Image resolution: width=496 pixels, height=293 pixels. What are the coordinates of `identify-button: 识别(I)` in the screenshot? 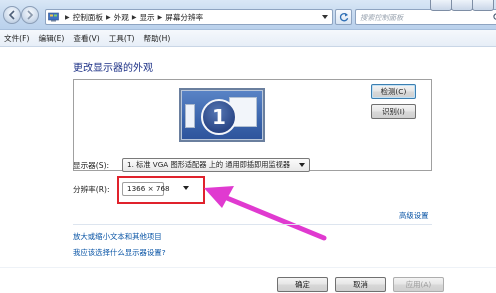 It's located at (393, 111).